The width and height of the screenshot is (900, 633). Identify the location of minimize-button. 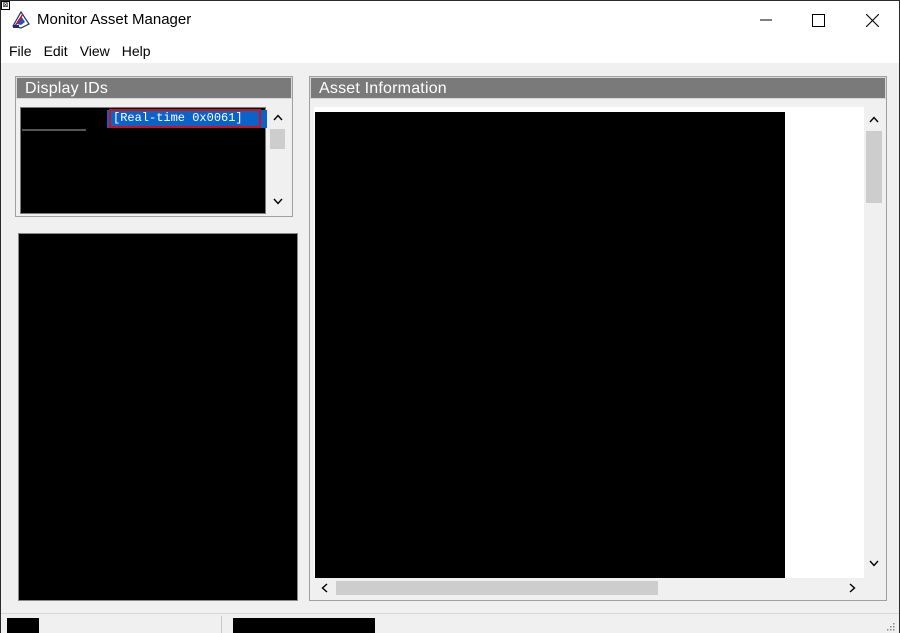
(766, 20).